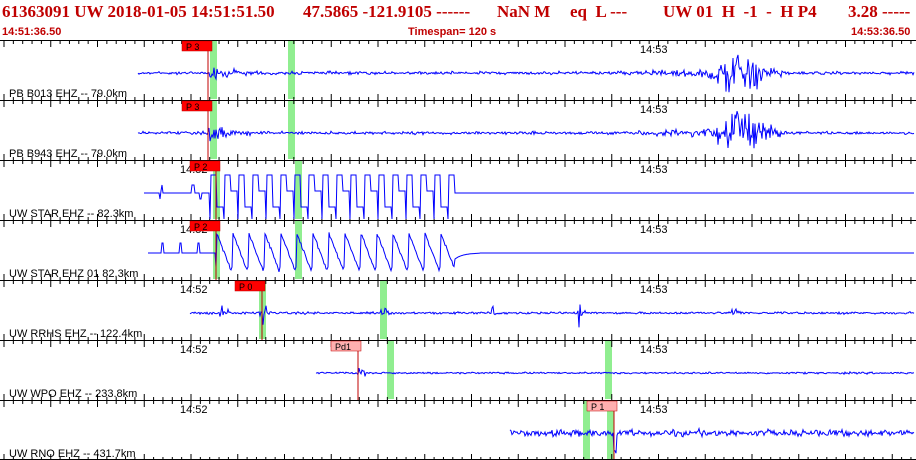 Image resolution: width=916 pixels, height=460 pixels. What do you see at coordinates (458, 430) in the screenshot?
I see `channel-row: 14:52 14:53 P 1 UW RNO EHZ -- 431.7km` at bounding box center [458, 430].